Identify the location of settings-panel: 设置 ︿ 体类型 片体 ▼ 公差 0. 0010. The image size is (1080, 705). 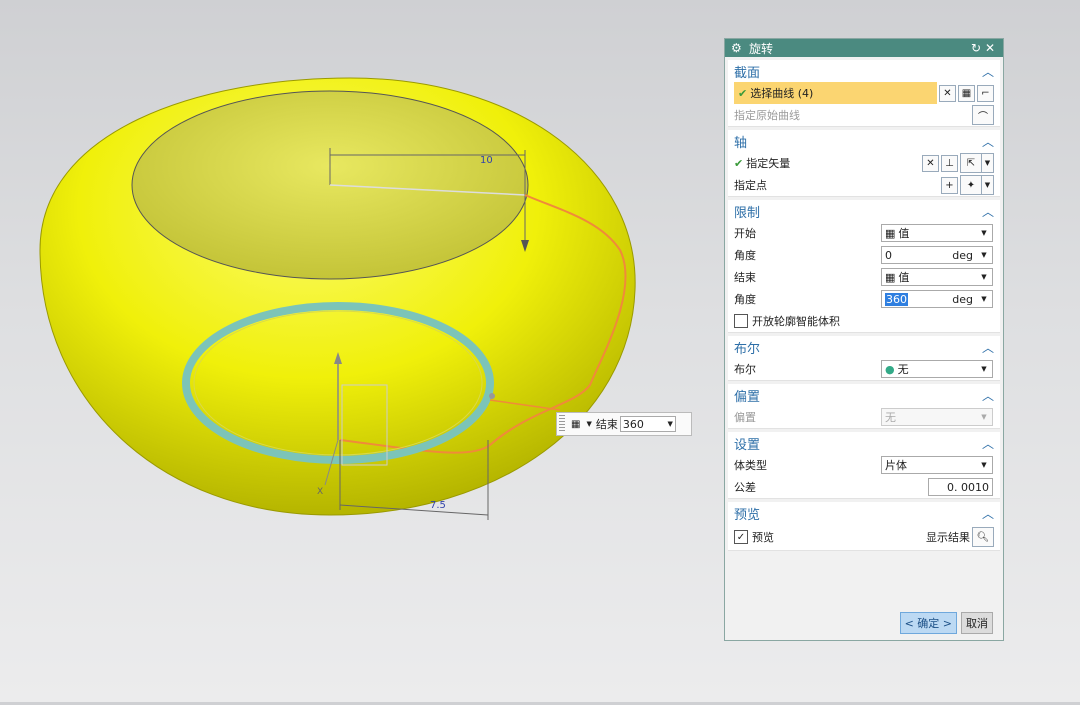
(864, 465).